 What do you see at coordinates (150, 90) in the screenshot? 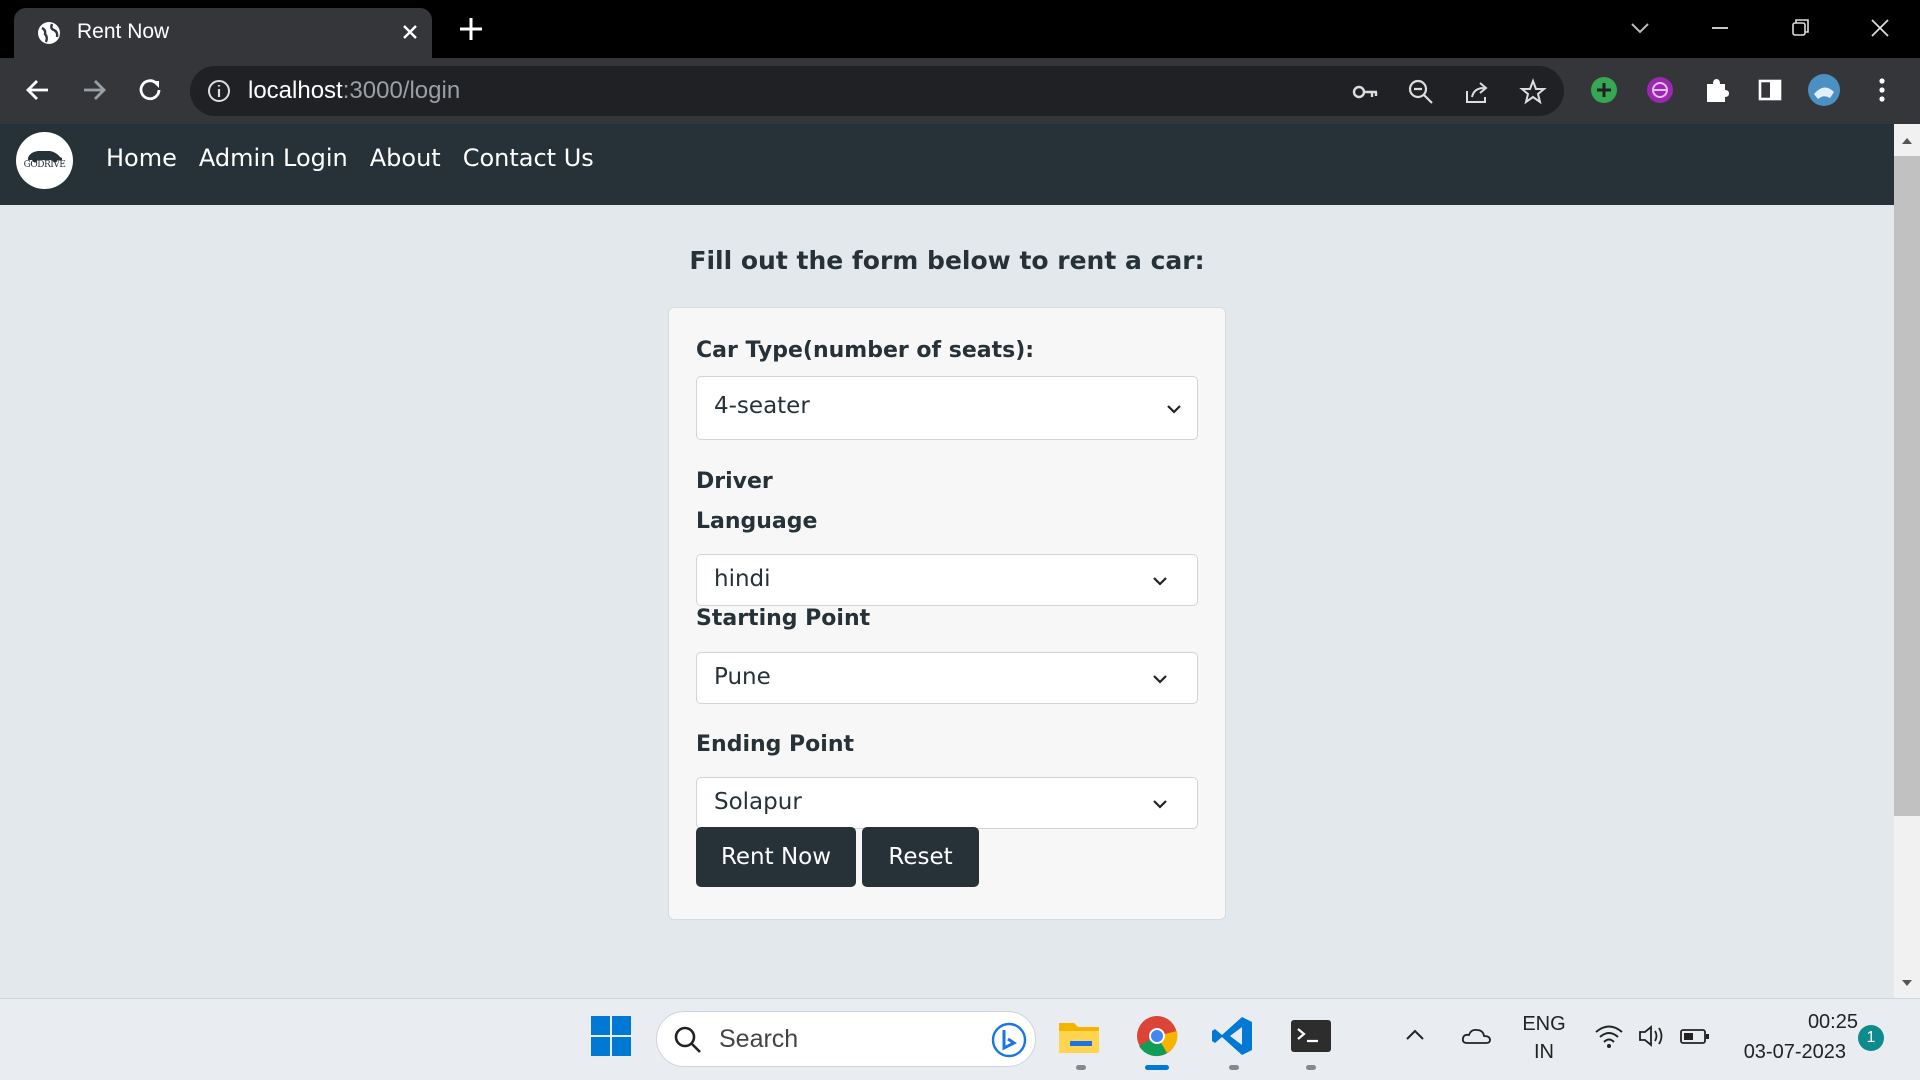
I see `reload-icon` at bounding box center [150, 90].